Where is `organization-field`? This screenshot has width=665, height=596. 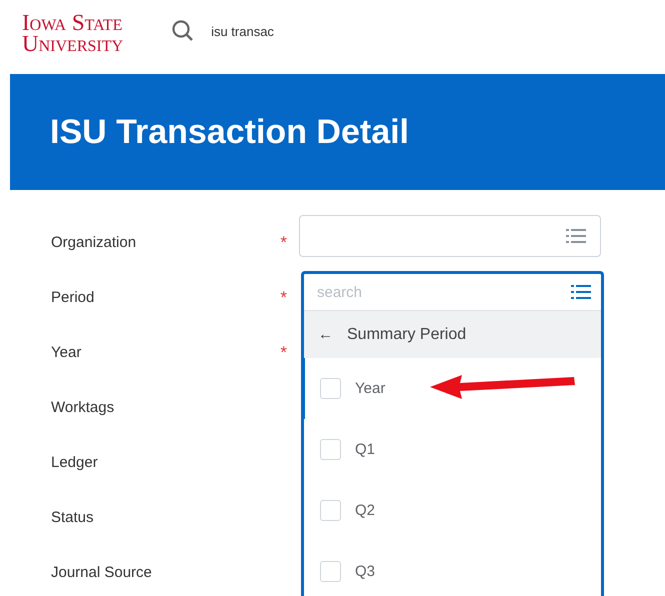
organization-field is located at coordinates (450, 236).